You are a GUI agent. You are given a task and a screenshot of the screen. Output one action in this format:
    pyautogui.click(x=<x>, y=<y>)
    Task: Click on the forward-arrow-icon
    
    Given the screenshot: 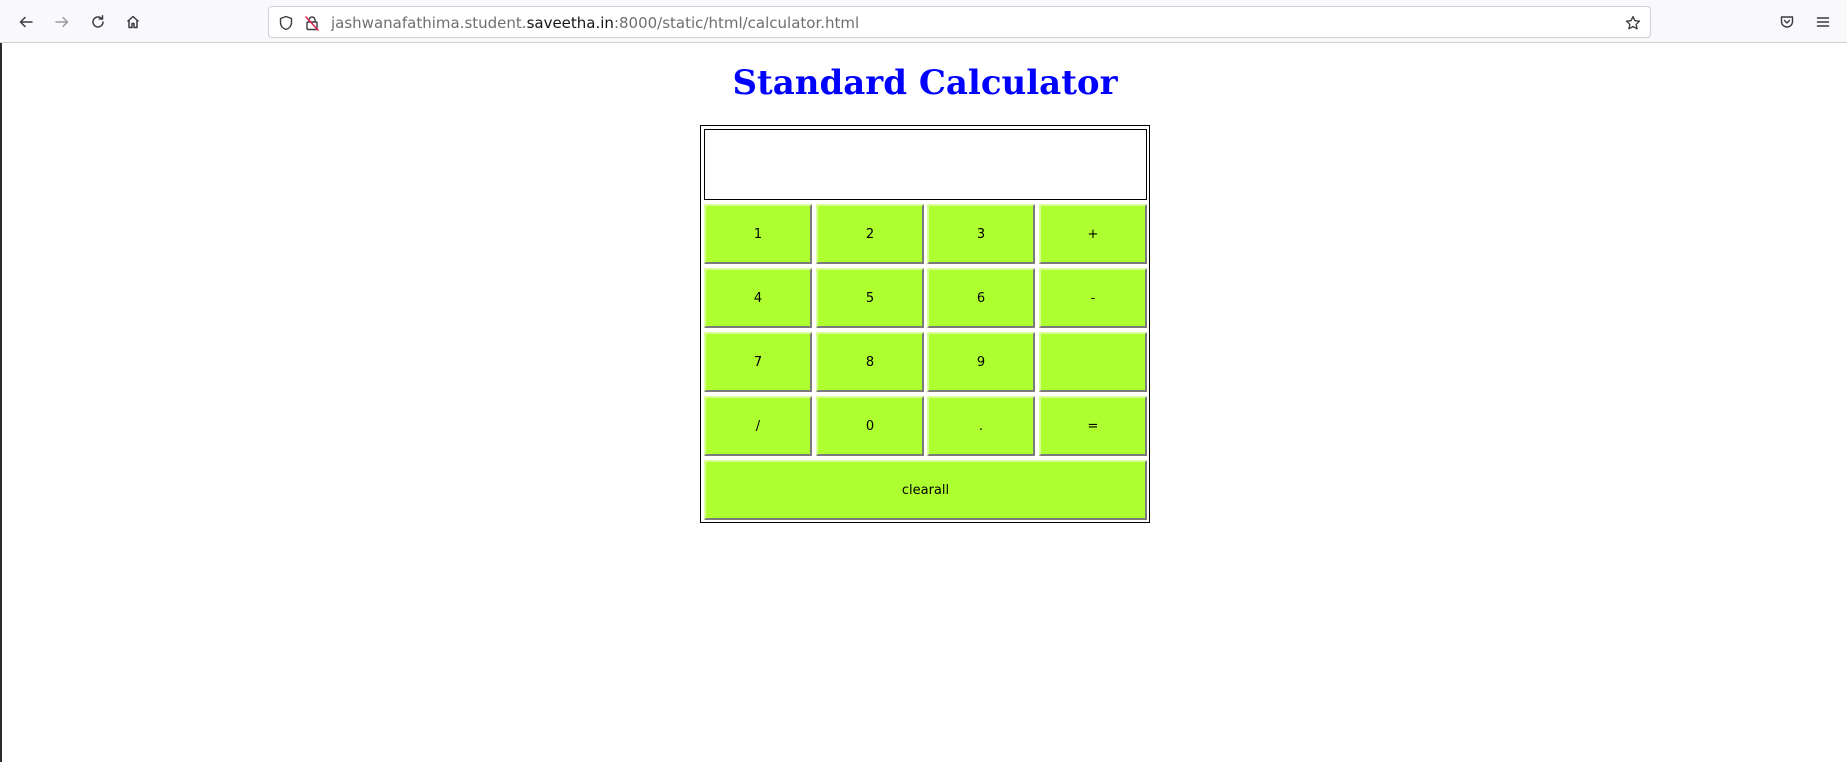 What is the action you would take?
    pyautogui.click(x=62, y=22)
    